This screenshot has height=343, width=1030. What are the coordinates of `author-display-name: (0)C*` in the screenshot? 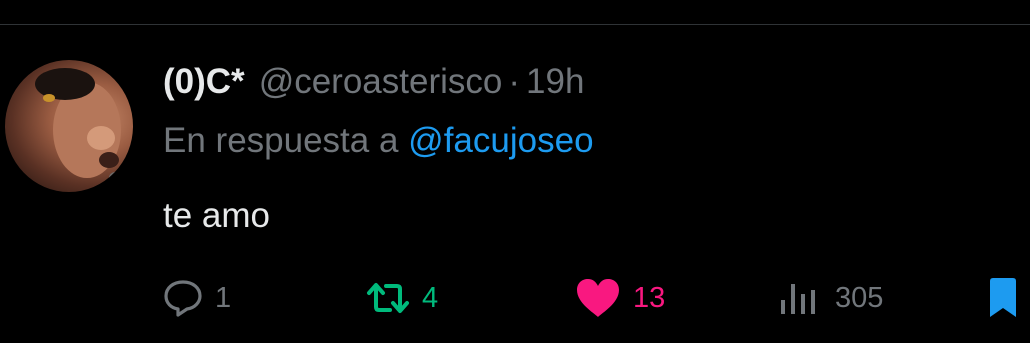 It's located at (204, 82).